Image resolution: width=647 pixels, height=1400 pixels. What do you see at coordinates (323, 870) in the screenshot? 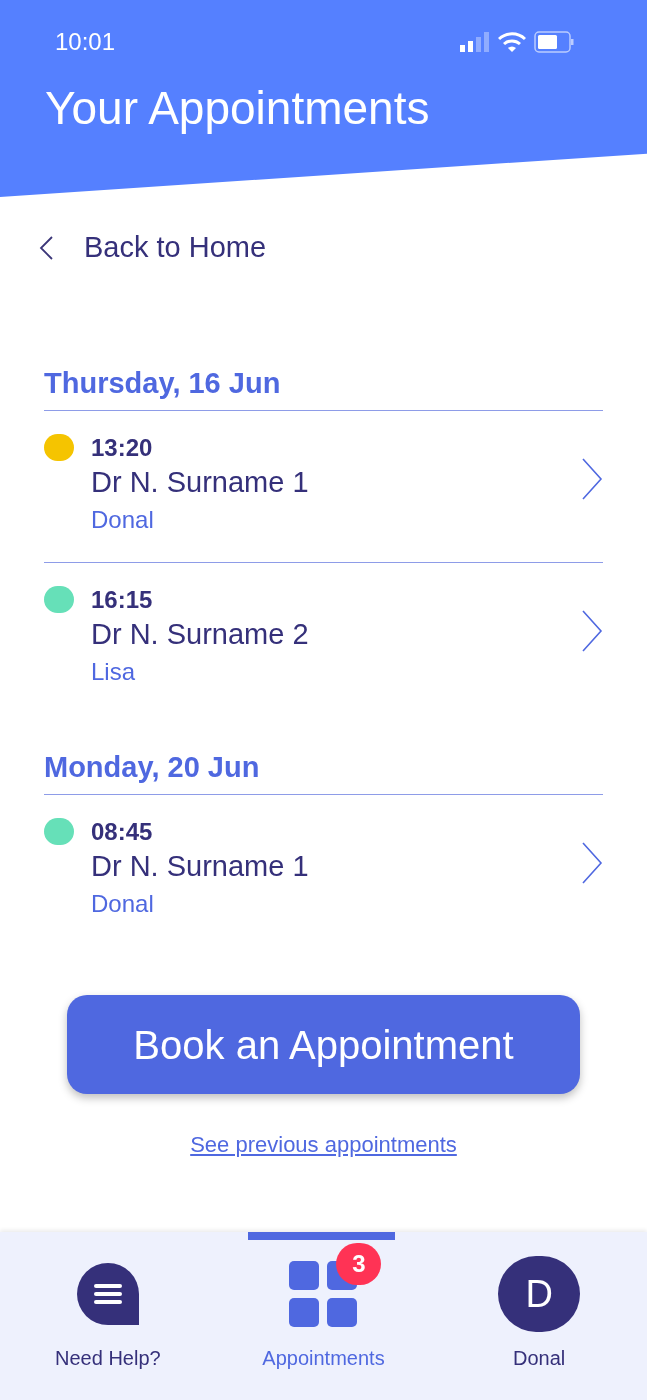
I see `appointment-row: 08:45 Dr N. Surname 1 Donal` at bounding box center [323, 870].